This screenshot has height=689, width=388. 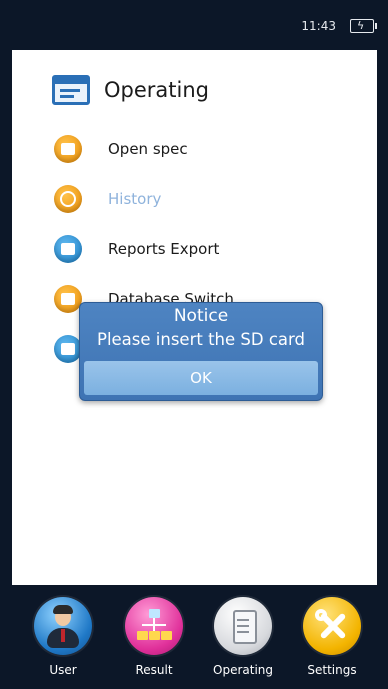 I want to click on ok-button: OK, so click(x=201, y=378).